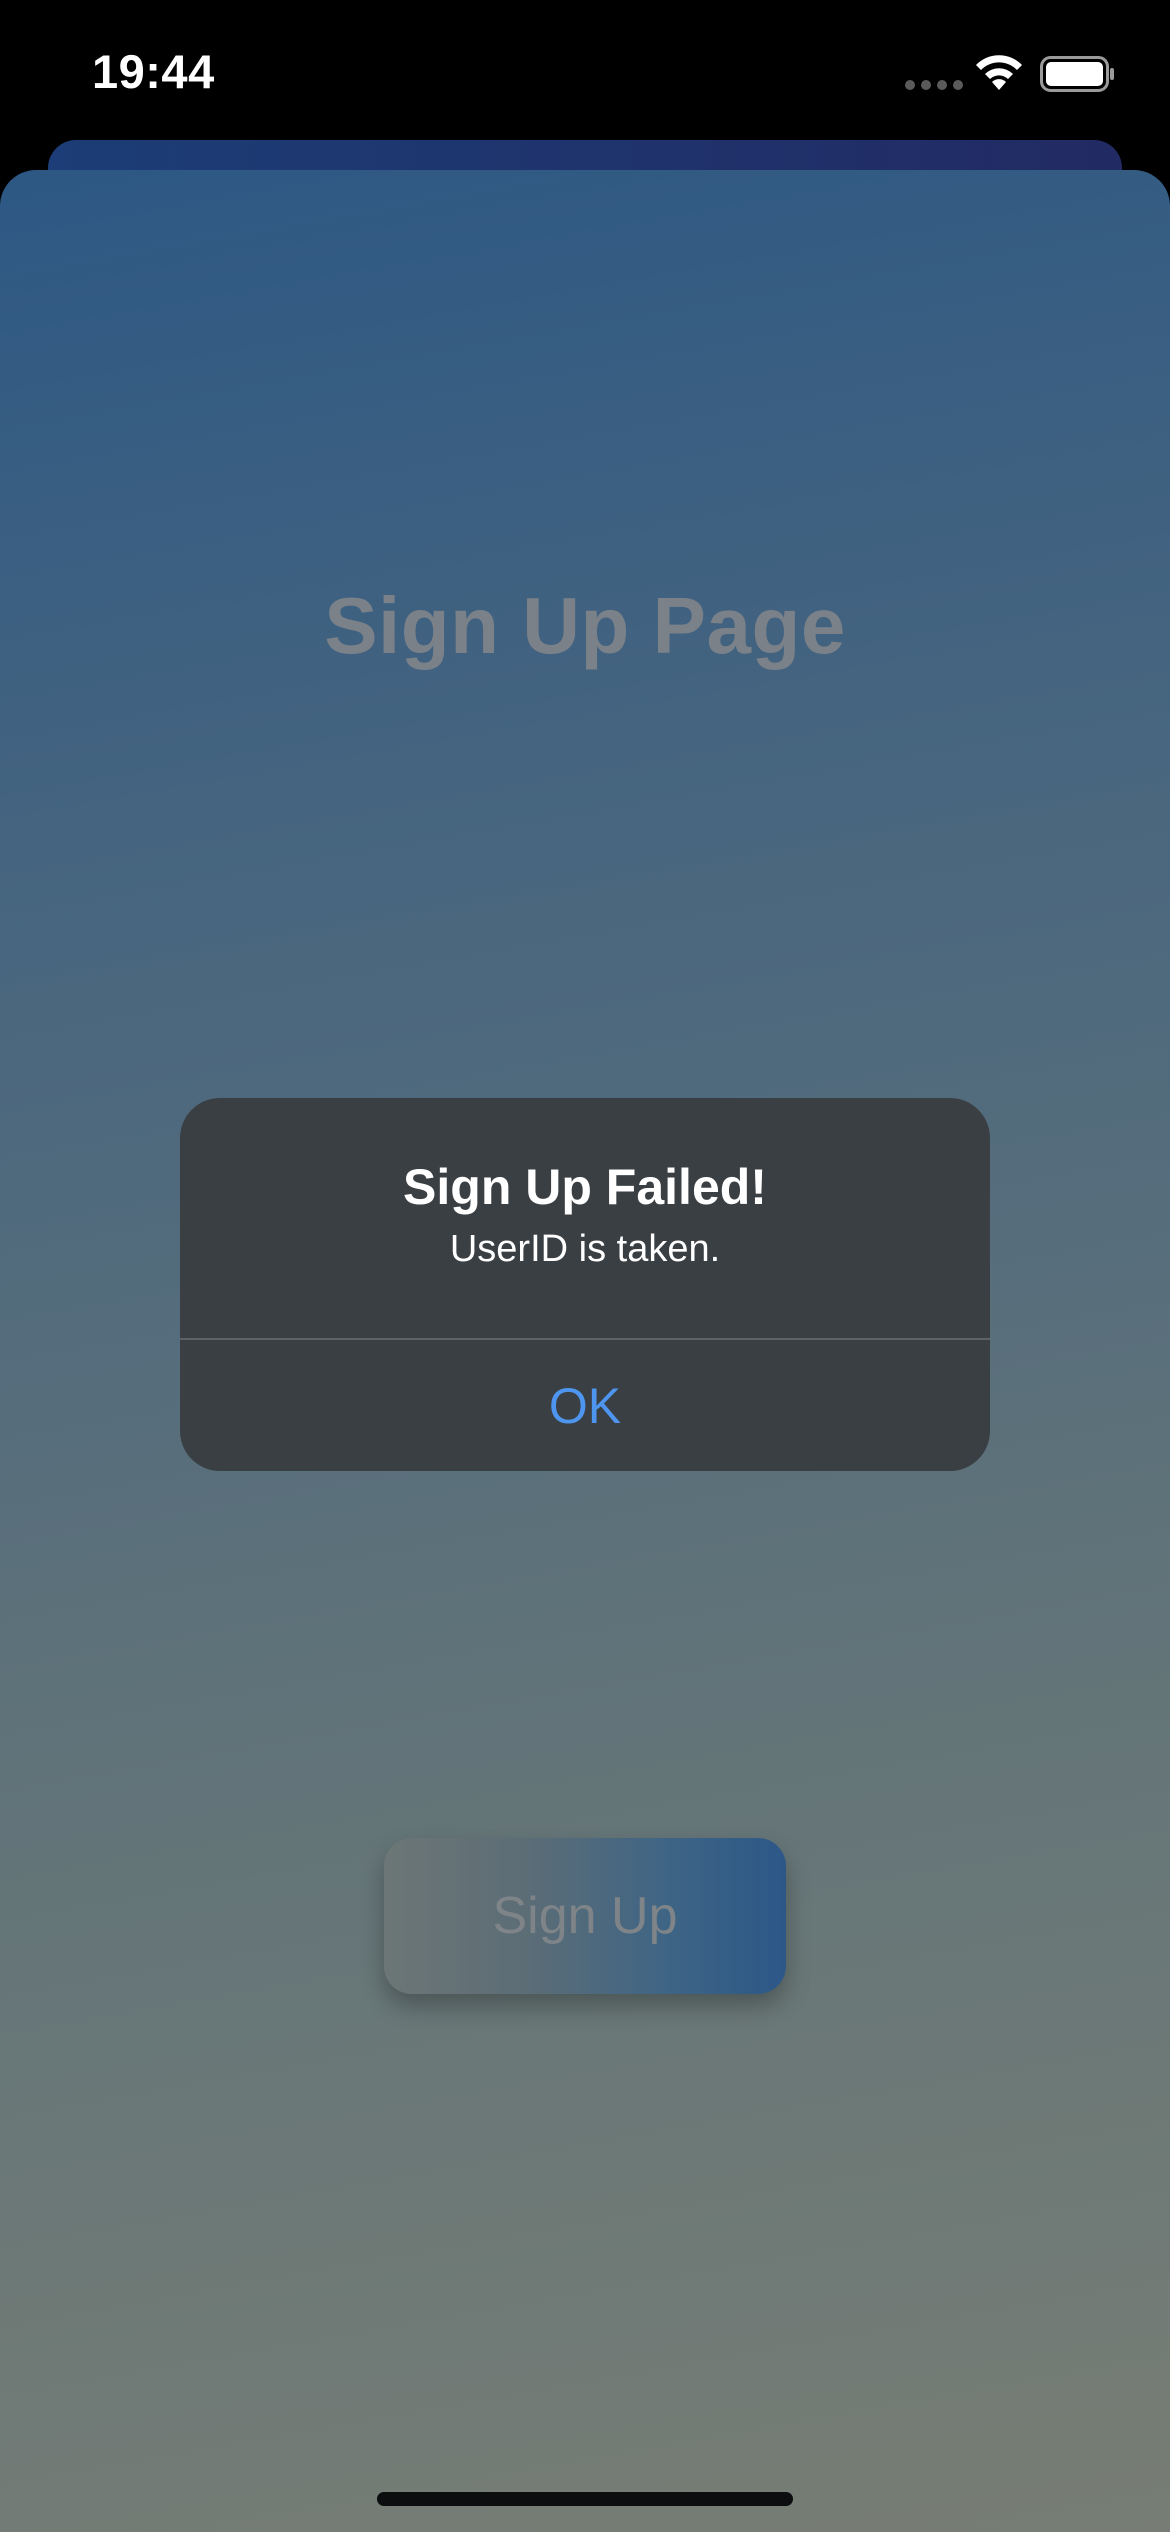 This screenshot has height=2532, width=1170. I want to click on home-indicator, so click(585, 2499).